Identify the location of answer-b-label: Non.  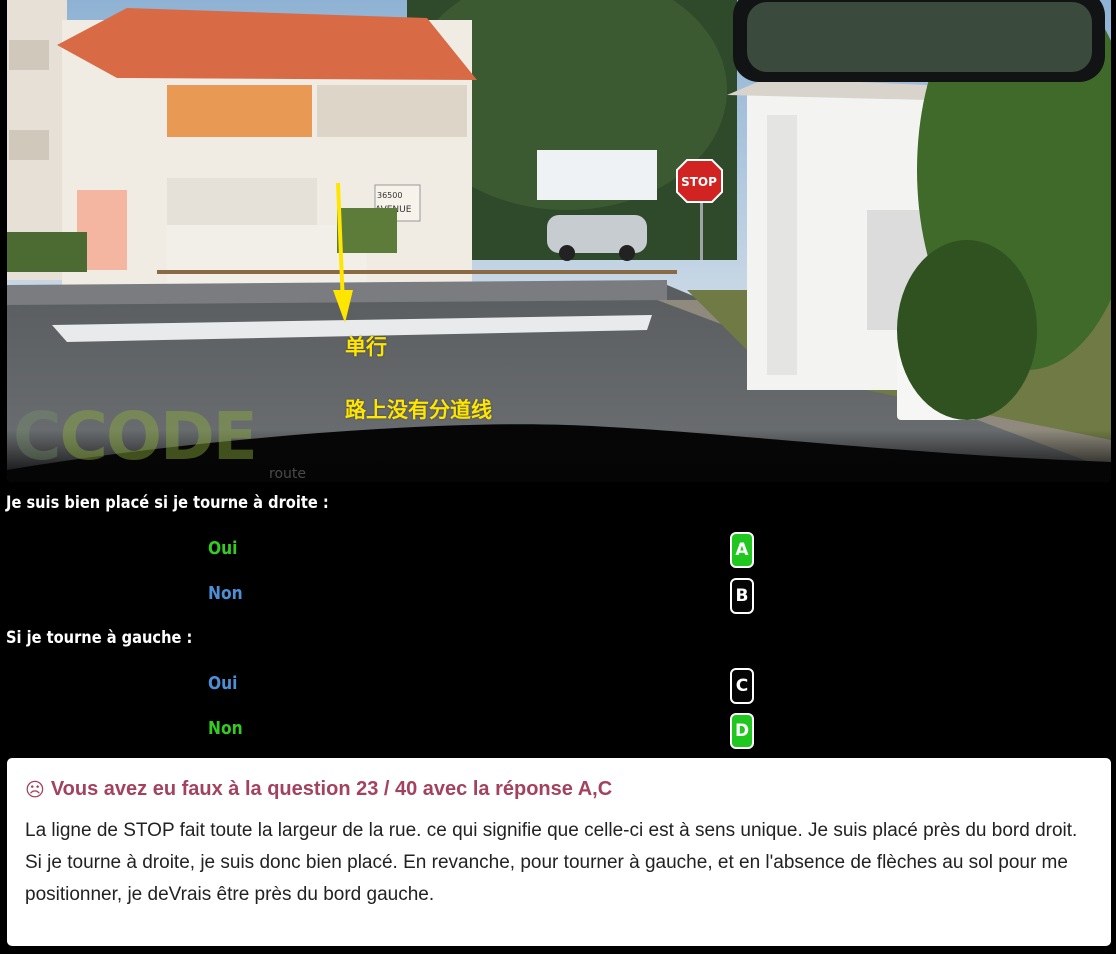
(225, 593).